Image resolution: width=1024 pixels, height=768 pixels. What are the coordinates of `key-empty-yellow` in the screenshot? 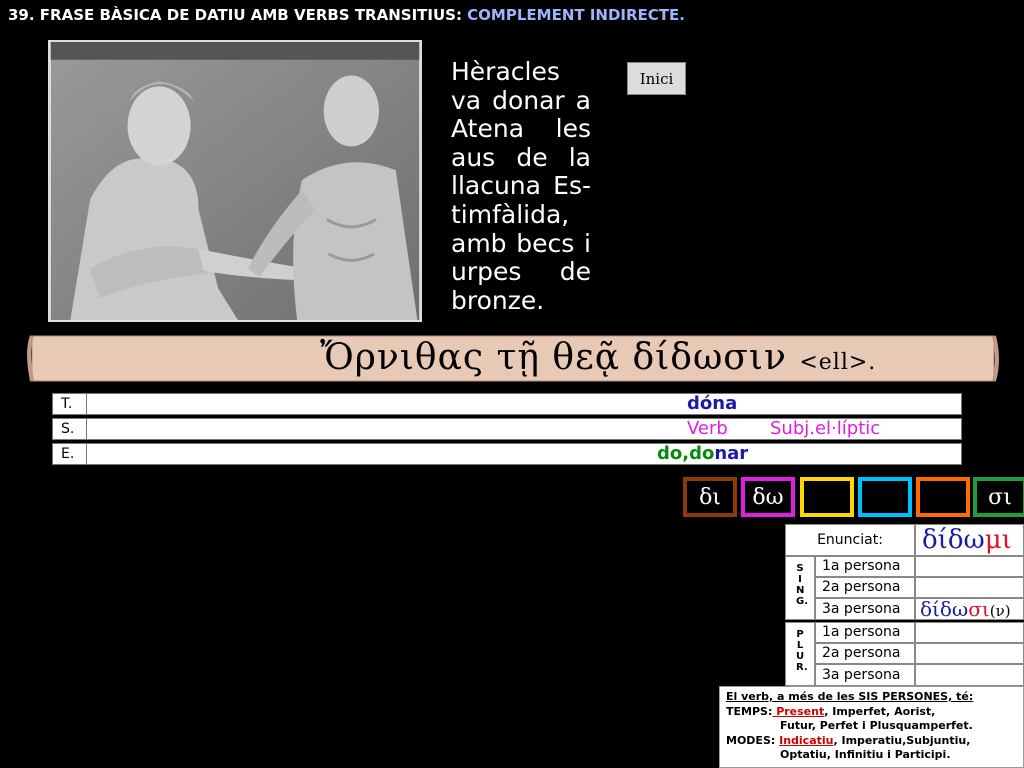 It's located at (827, 497).